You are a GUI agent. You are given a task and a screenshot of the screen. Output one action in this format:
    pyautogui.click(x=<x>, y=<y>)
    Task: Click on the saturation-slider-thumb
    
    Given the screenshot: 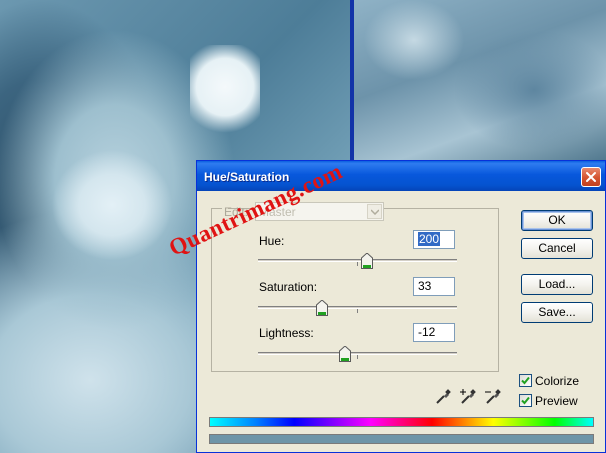 What is the action you would take?
    pyautogui.click(x=322, y=308)
    